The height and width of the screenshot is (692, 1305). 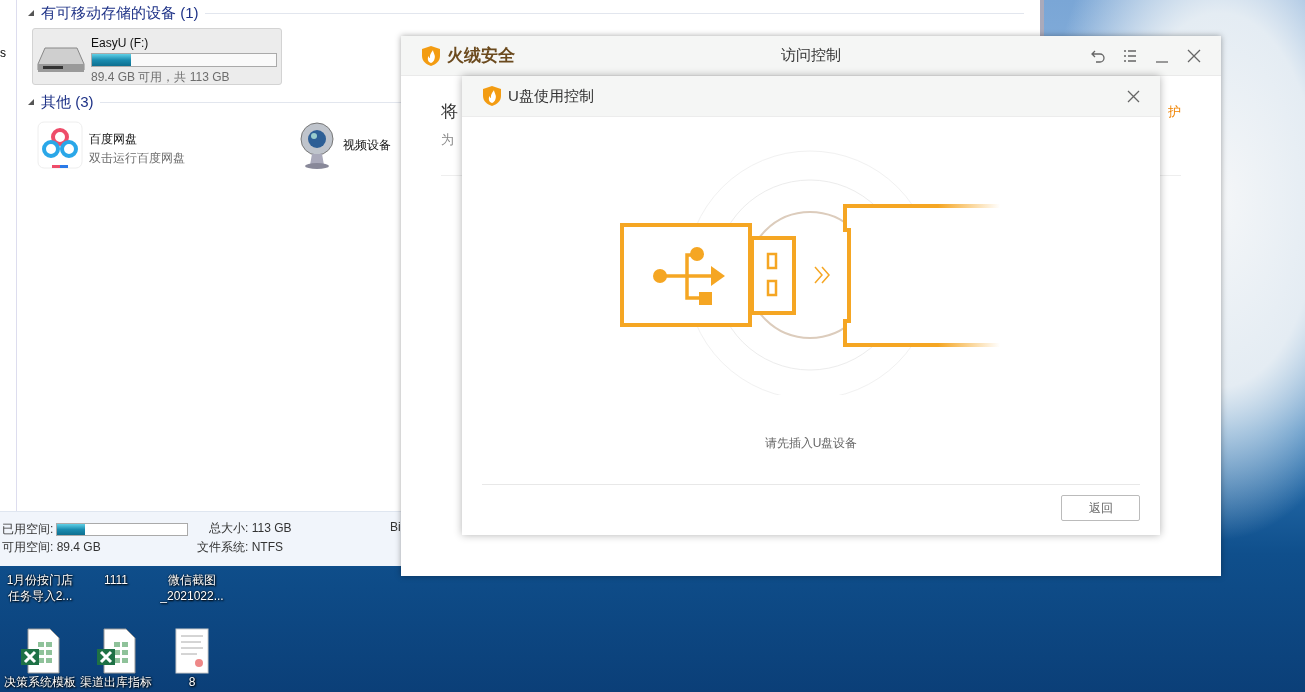 I want to click on drive-space-text: 89.4 GB 可用，共 113 GB, so click(x=161, y=77).